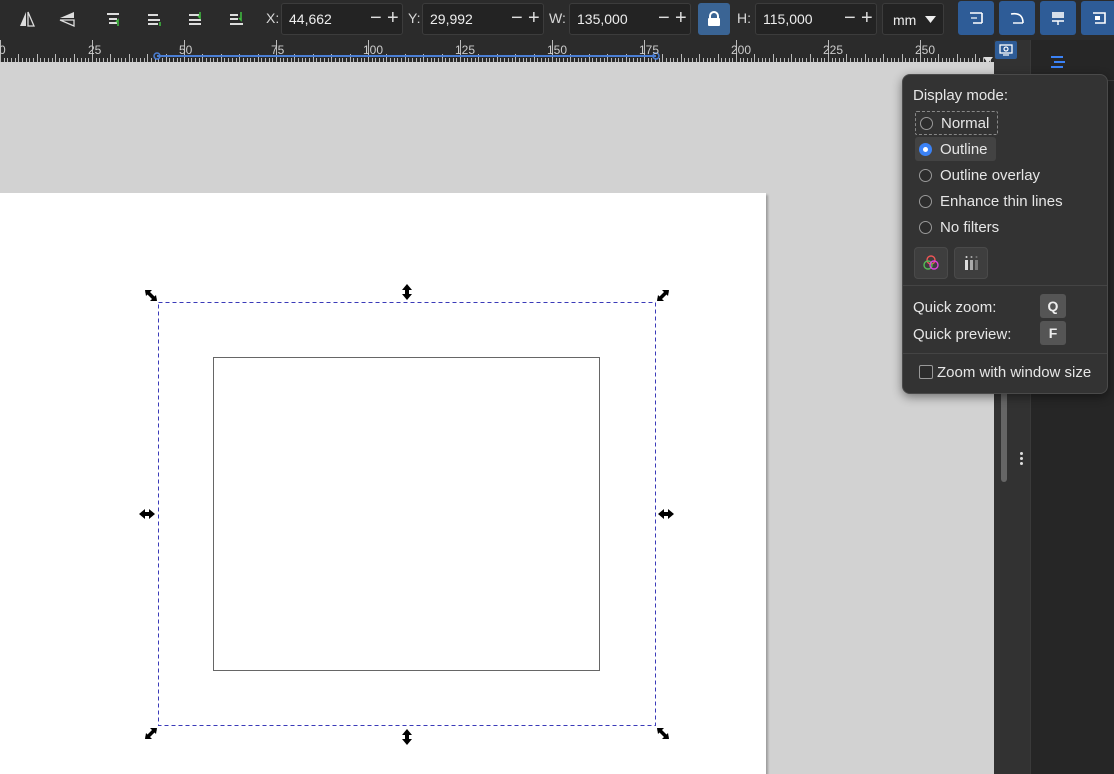  What do you see at coordinates (925, 227) in the screenshot?
I see `mode-no-filters-radio` at bounding box center [925, 227].